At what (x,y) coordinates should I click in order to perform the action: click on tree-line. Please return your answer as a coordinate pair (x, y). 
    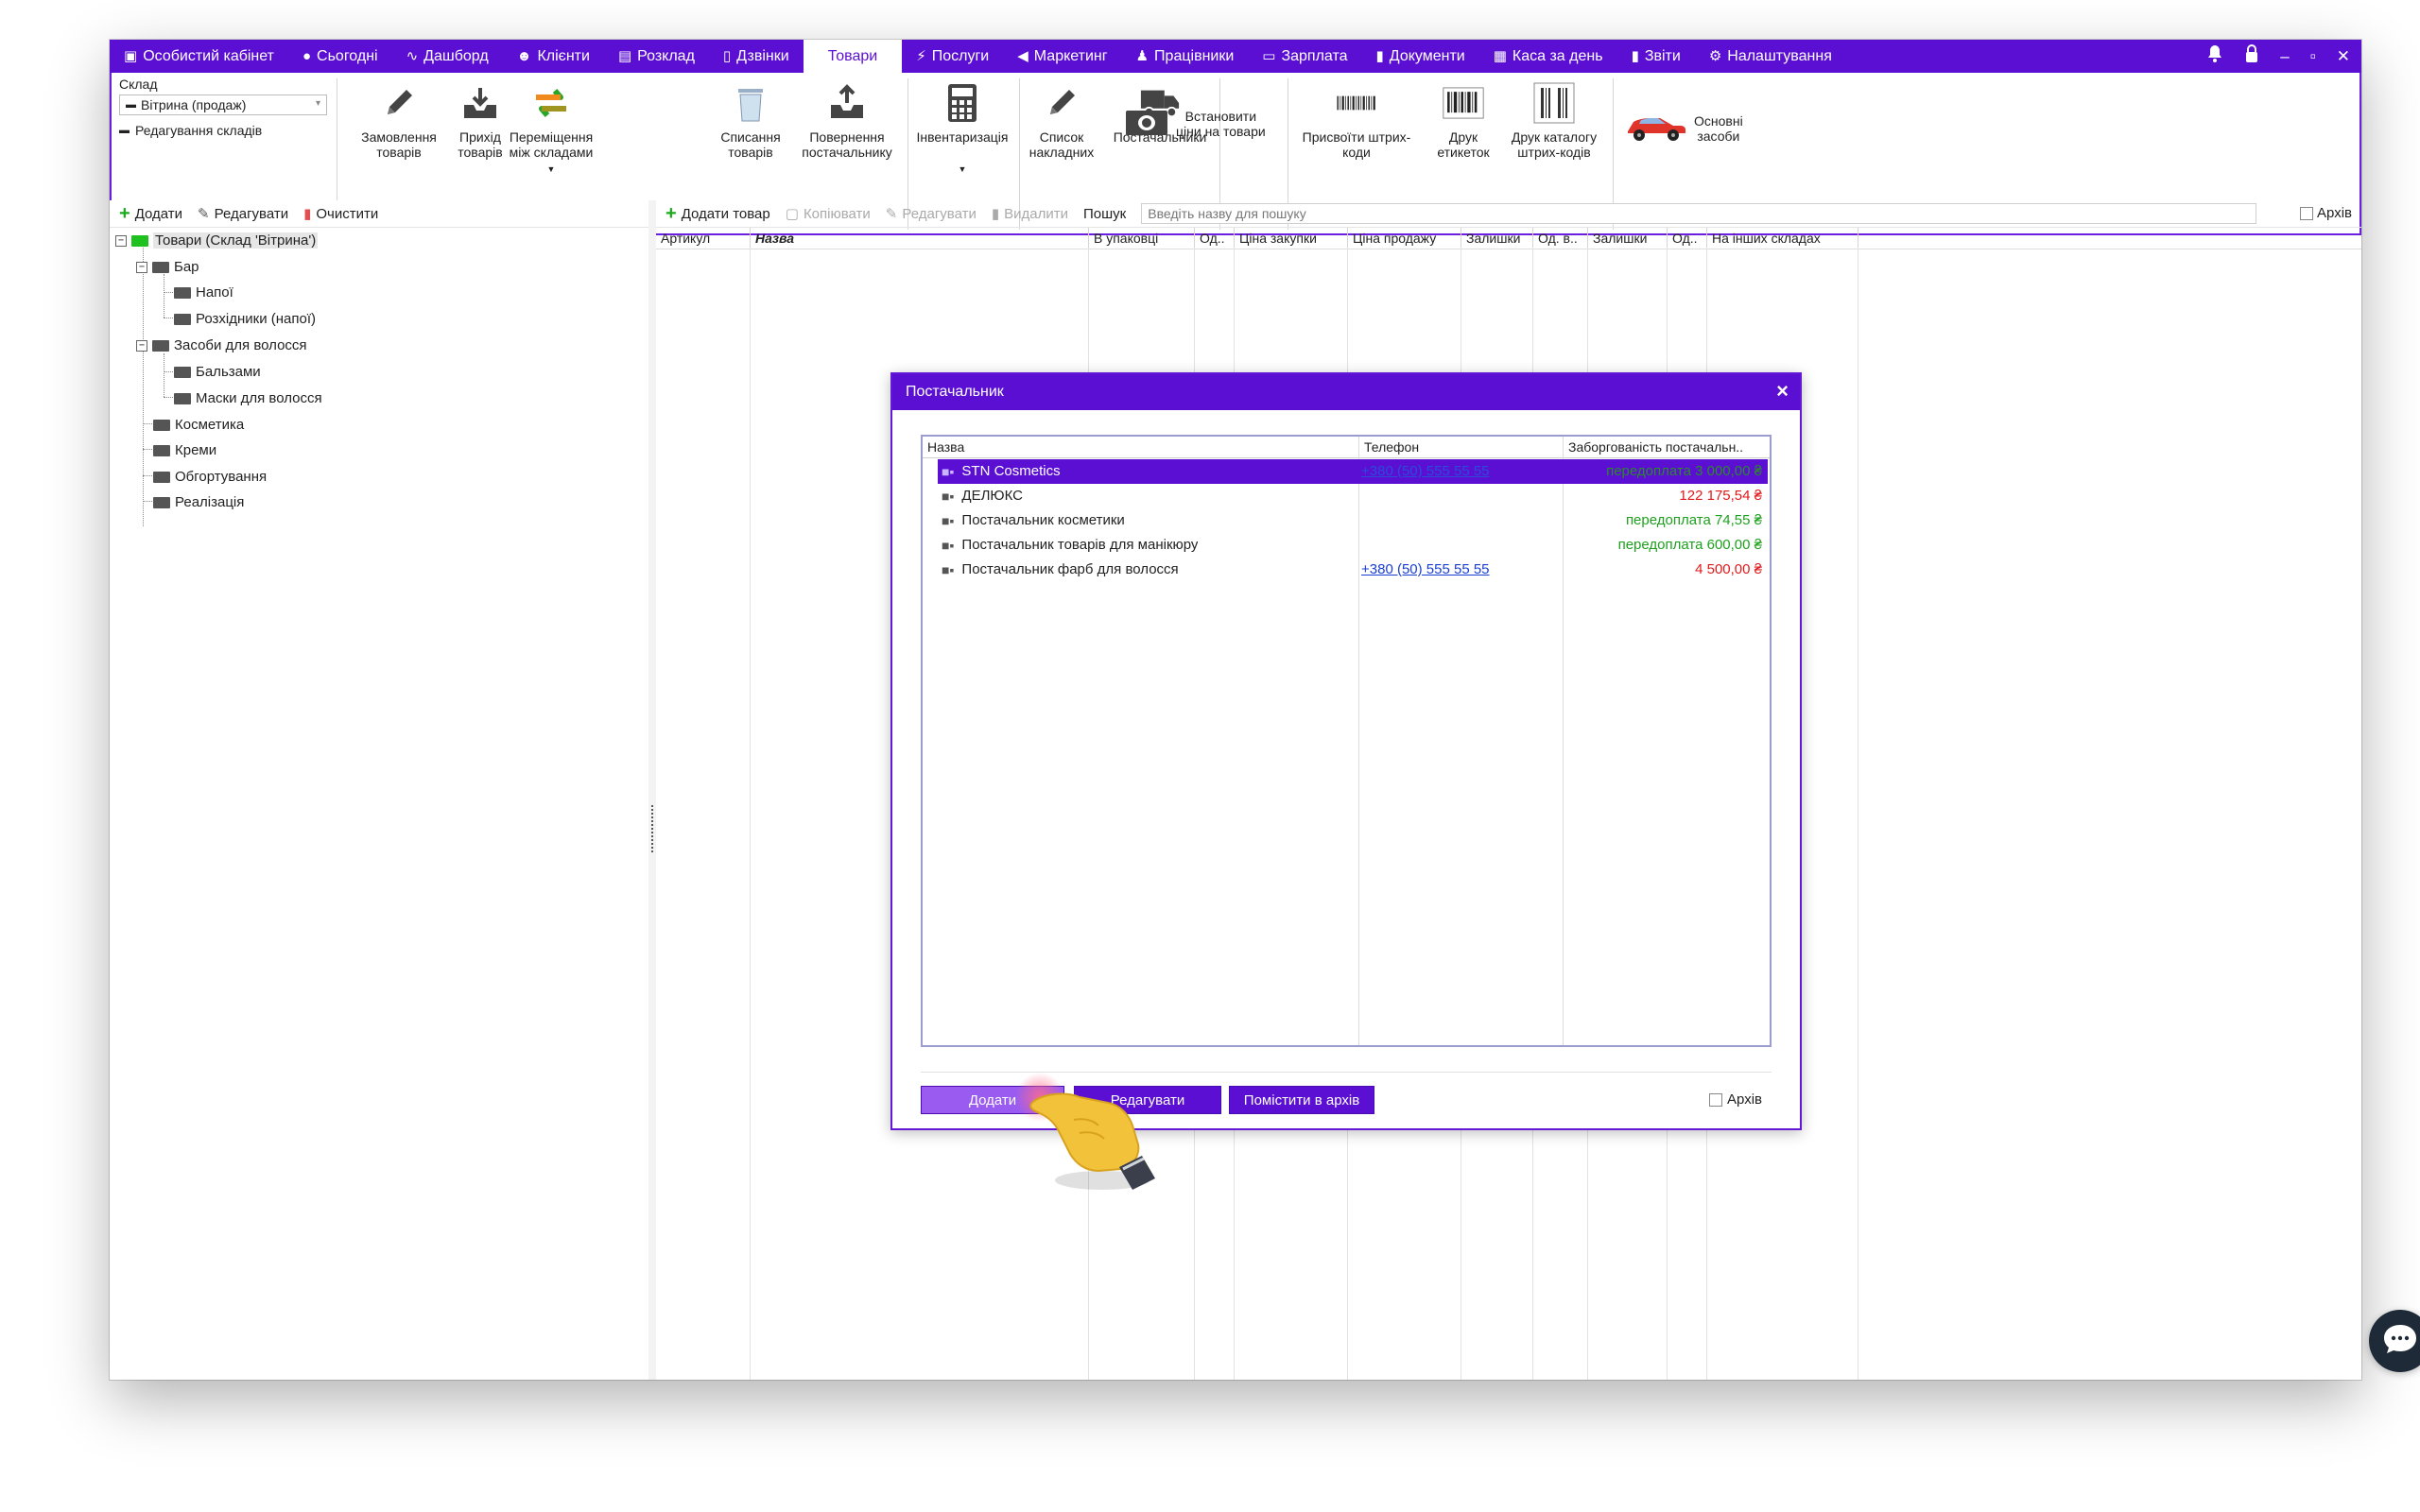
    Looking at the image, I should click on (143, 387).